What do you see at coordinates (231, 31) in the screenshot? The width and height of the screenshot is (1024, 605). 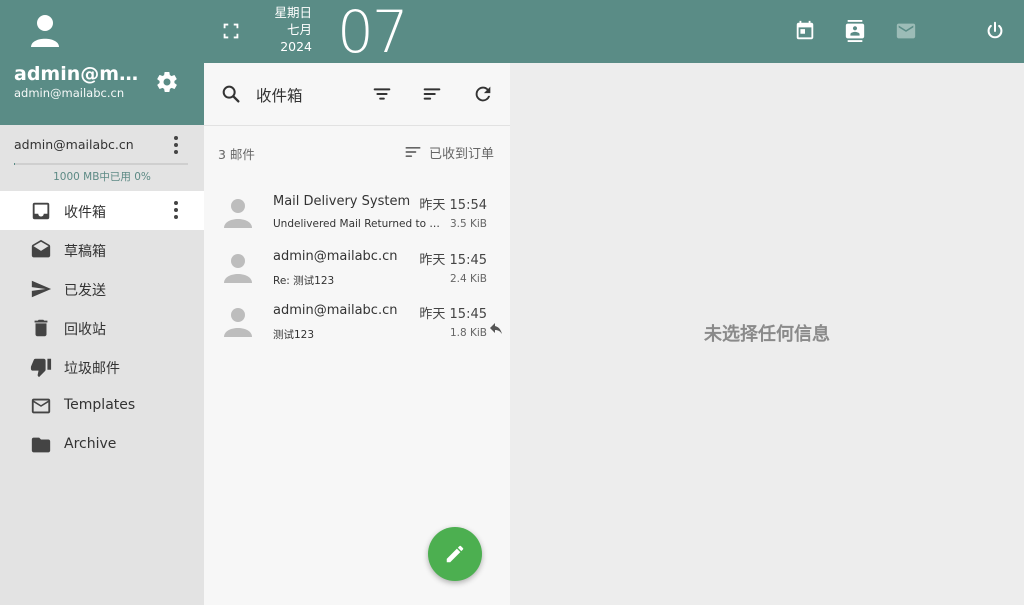 I see `expand-icon` at bounding box center [231, 31].